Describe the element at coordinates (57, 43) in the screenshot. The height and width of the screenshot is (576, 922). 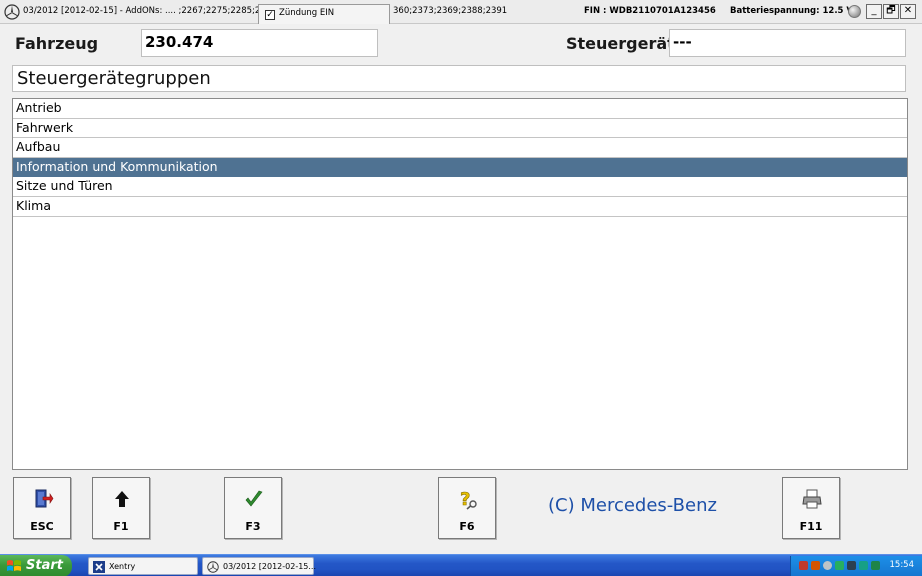
I see `fahrzeug-label: Fahrzeug` at that location.